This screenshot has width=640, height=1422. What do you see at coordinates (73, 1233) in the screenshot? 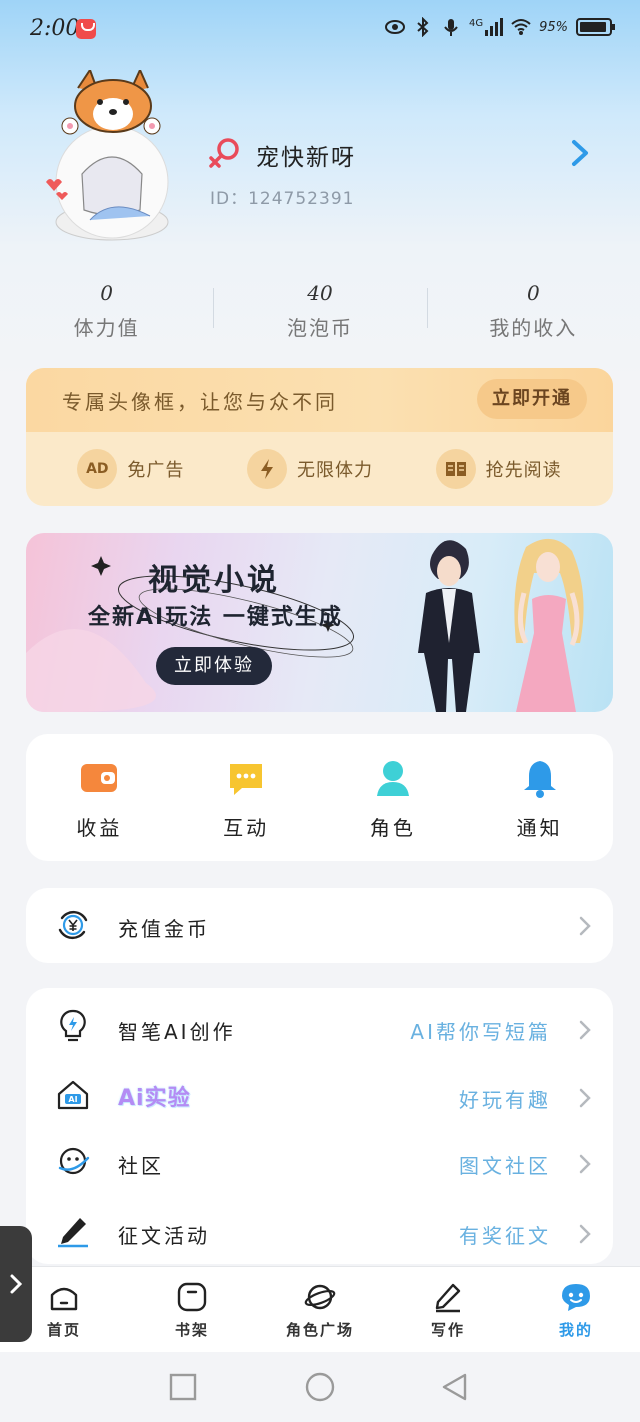
I see `pen-icon` at bounding box center [73, 1233].